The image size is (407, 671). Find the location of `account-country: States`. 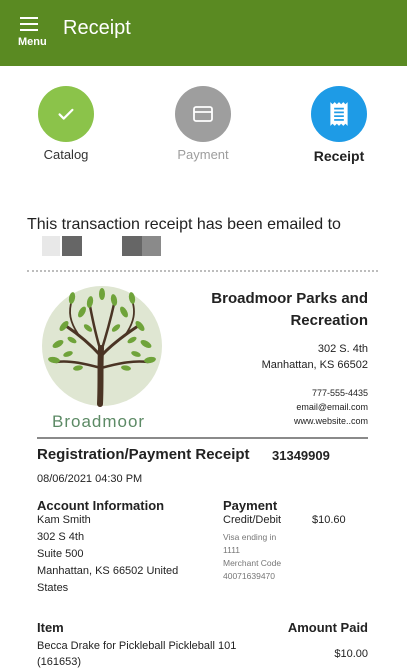

account-country: States is located at coordinates (53, 588).